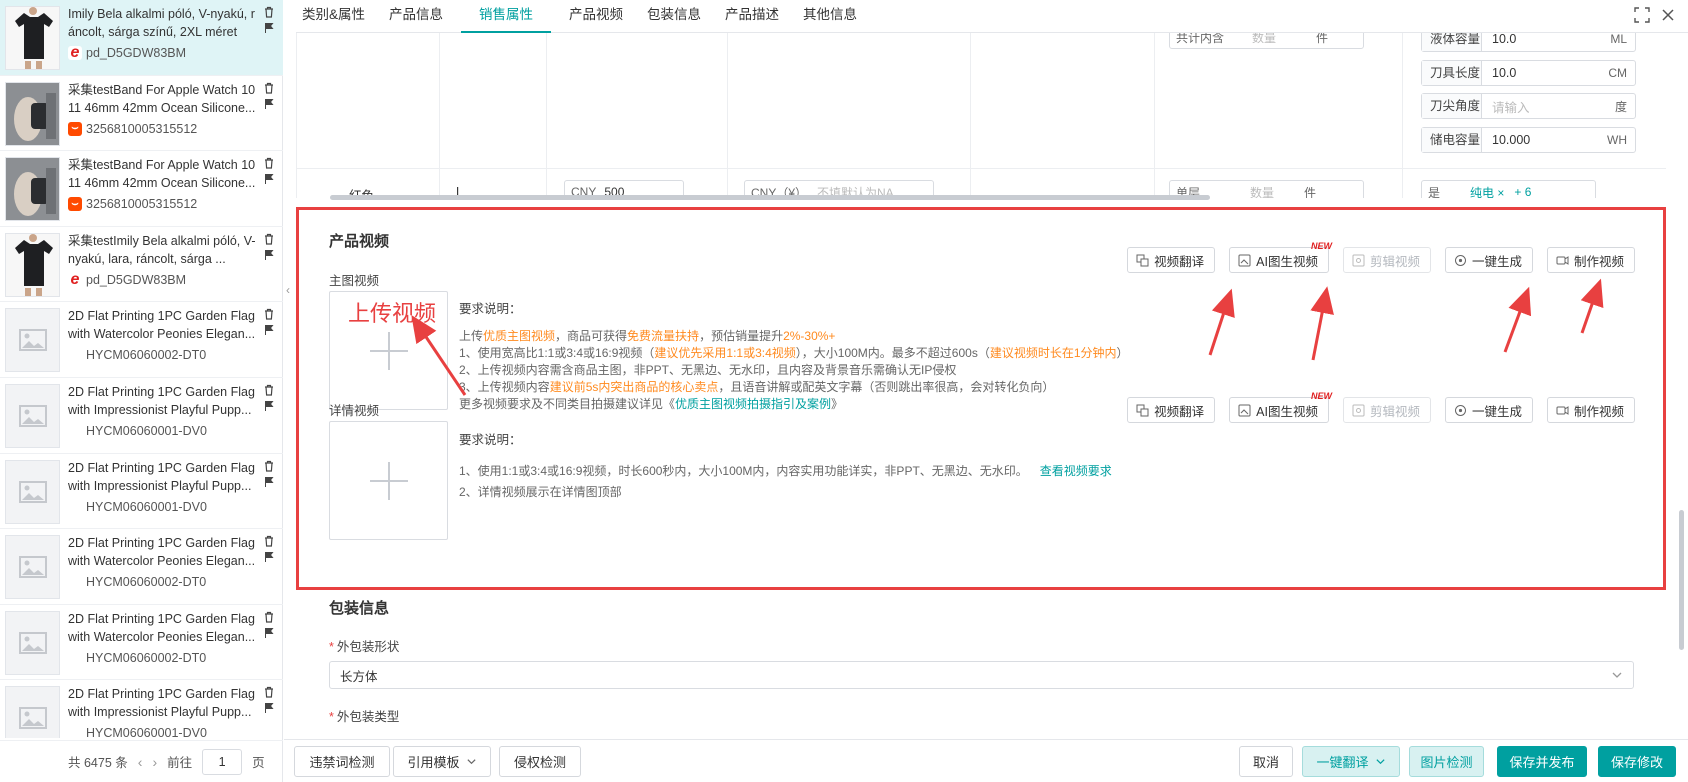  What do you see at coordinates (269, 700) in the screenshot?
I see `item-actions` at bounding box center [269, 700].